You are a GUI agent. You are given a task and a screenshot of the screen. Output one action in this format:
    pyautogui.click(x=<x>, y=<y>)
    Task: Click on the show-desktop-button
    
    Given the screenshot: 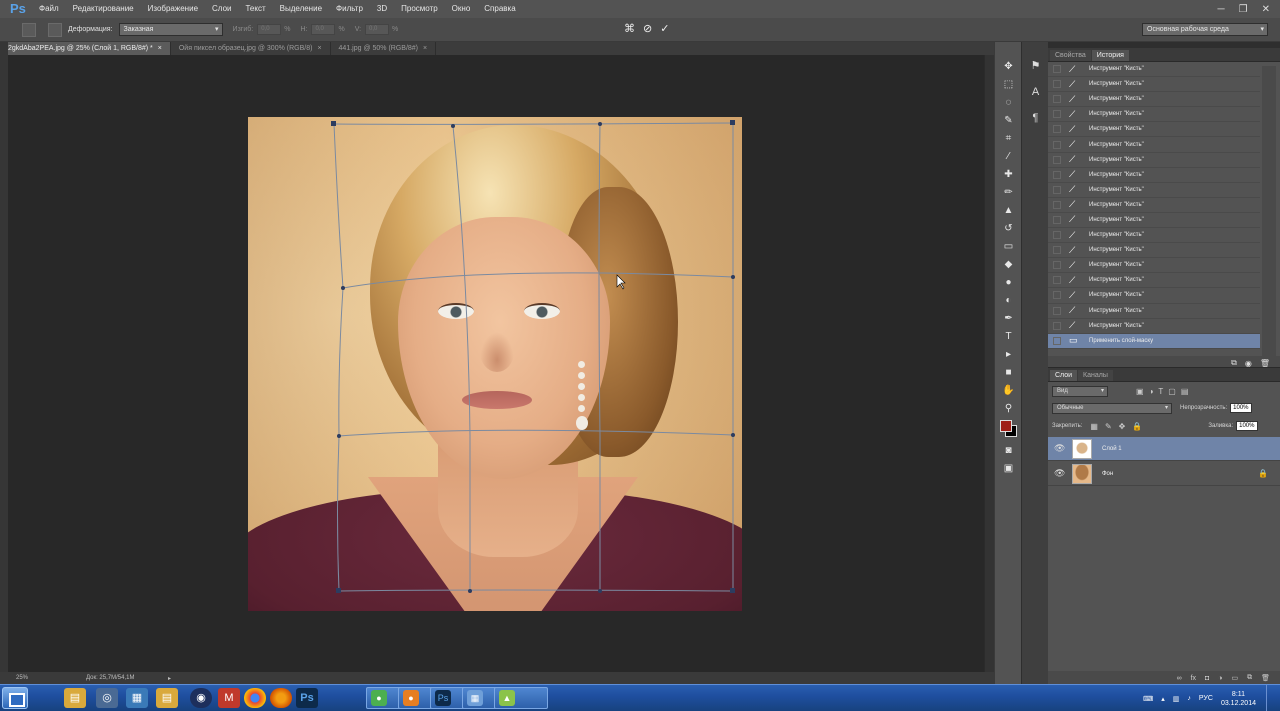 What is the action you would take?
    pyautogui.click(x=1273, y=698)
    